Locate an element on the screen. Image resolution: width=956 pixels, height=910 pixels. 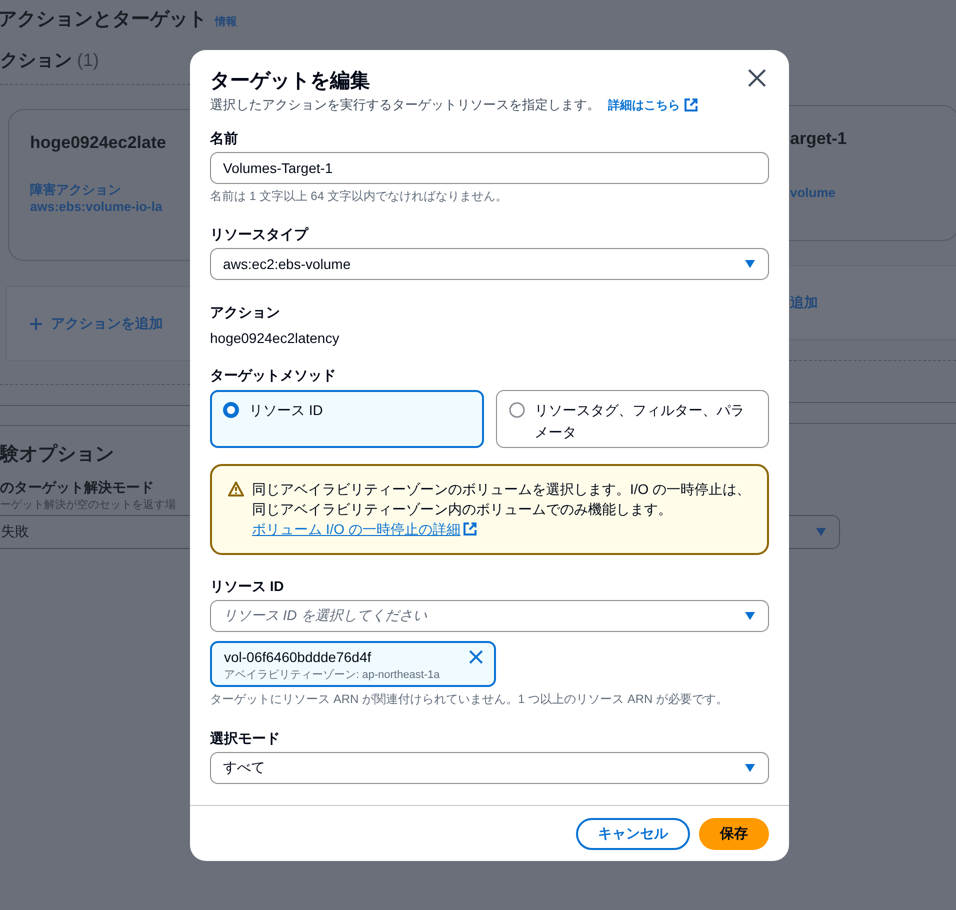
field-hint: 名前は 1 文字以上 64 文字以内でなければなりません。 is located at coordinates (359, 196).